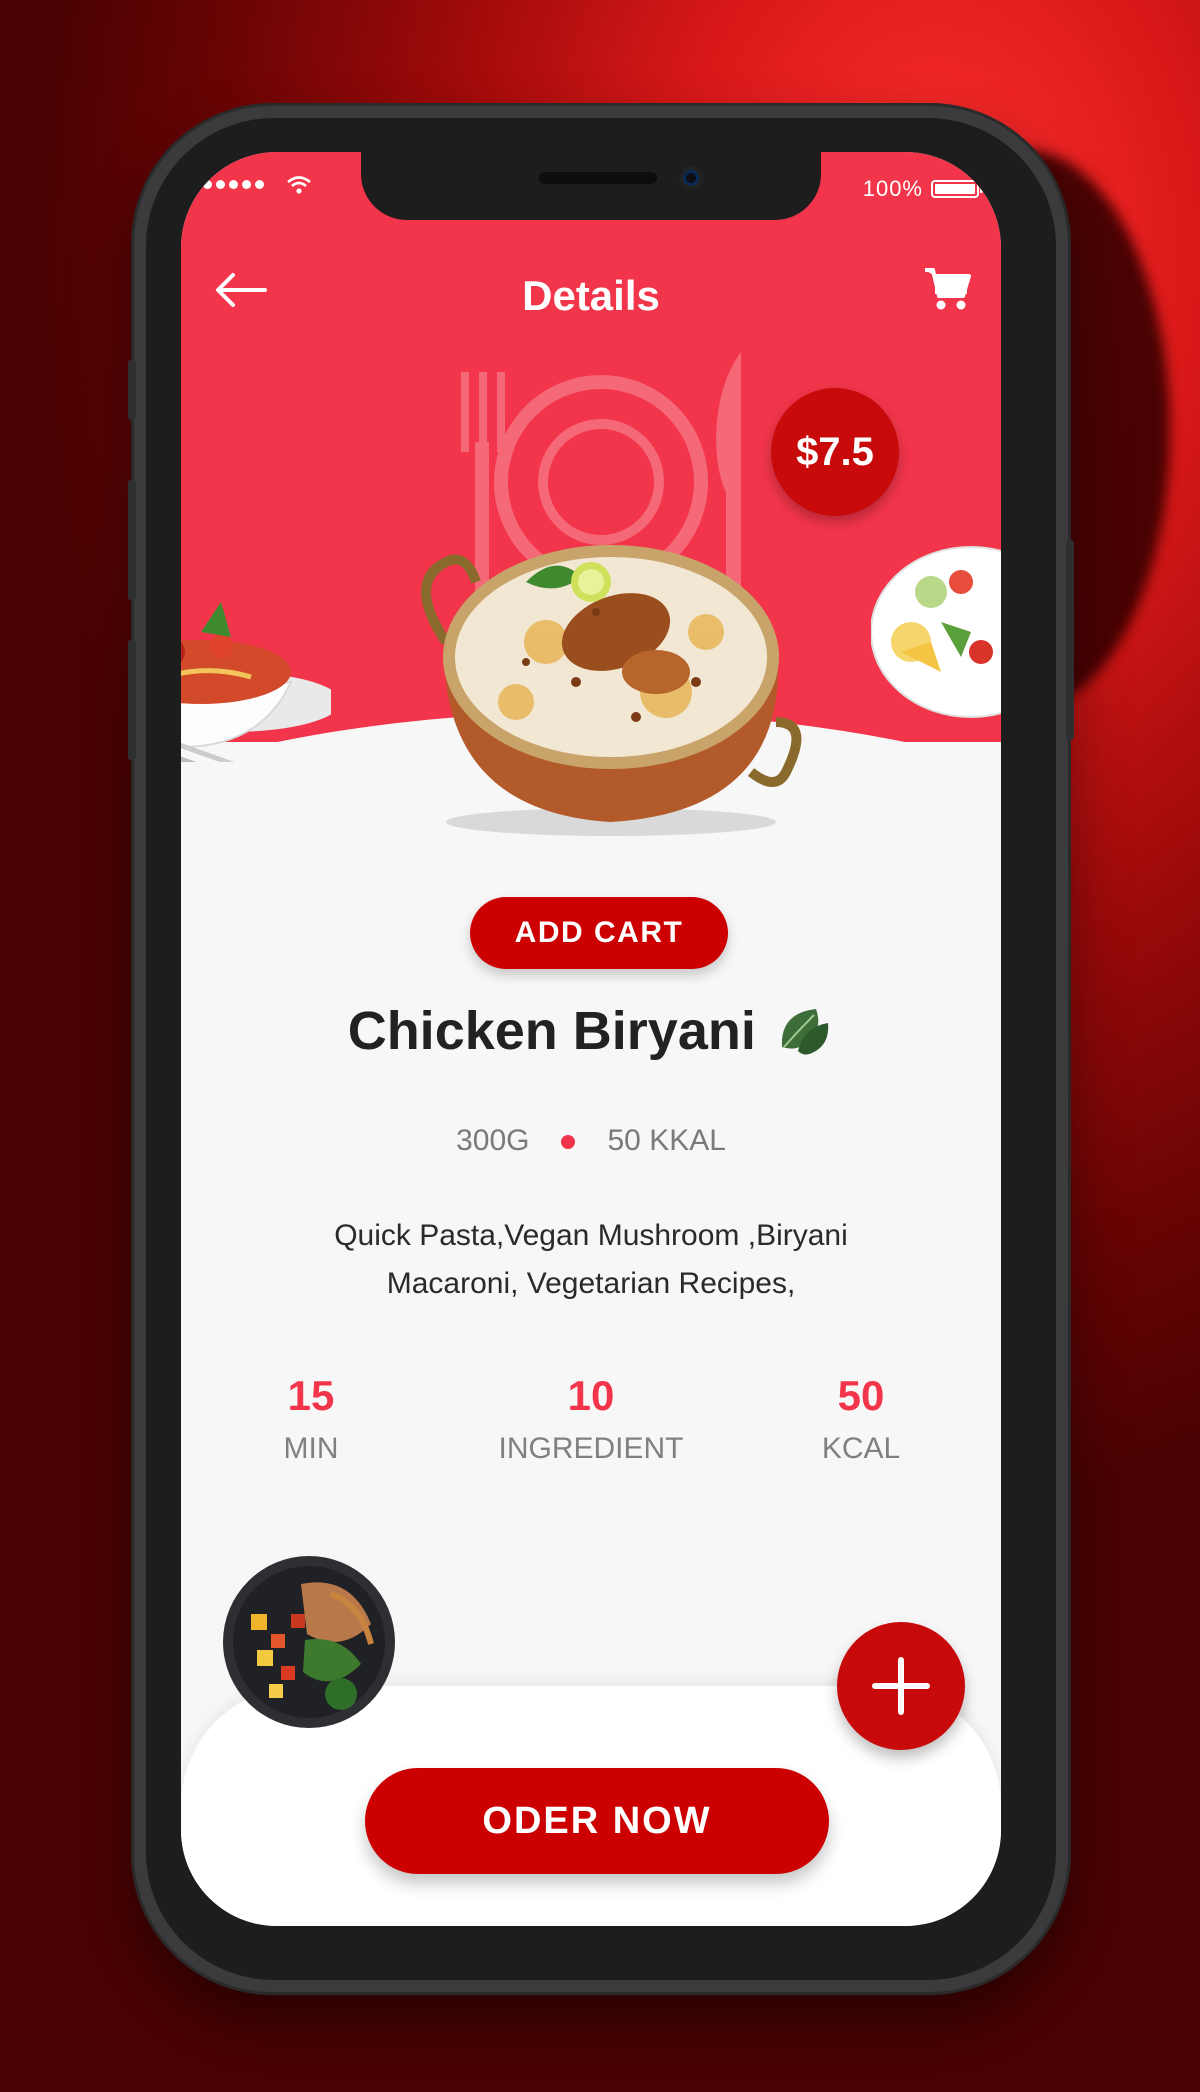 This screenshot has height=2092, width=1200. Describe the element at coordinates (598, 178) in the screenshot. I see `speaker` at that location.